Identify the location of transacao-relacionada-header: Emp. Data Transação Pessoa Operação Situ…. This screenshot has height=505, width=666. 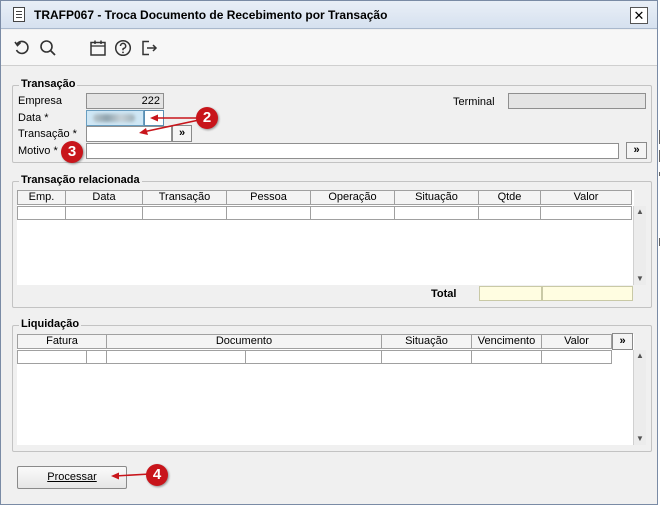
(324, 197).